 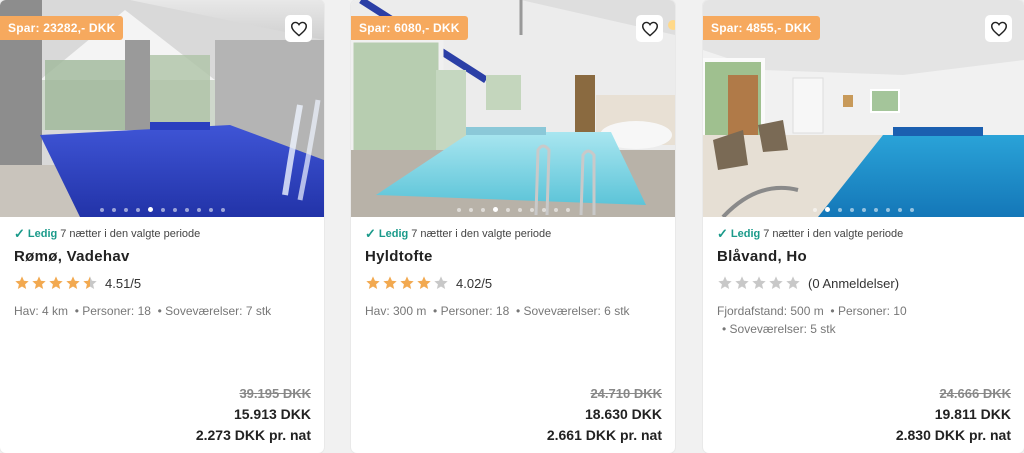 What do you see at coordinates (409, 28) in the screenshot?
I see `savings-badge: Spar: 6080,- DKK` at bounding box center [409, 28].